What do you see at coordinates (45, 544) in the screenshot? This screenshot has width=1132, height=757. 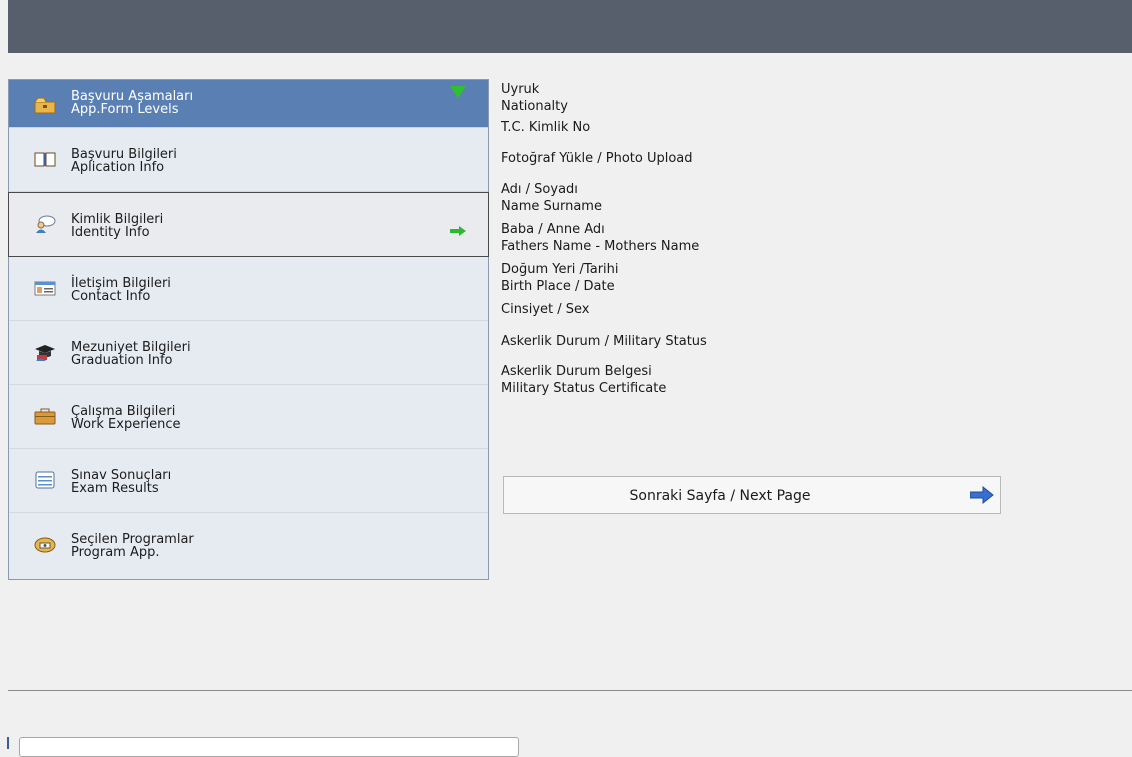 I see `program-icon` at bounding box center [45, 544].